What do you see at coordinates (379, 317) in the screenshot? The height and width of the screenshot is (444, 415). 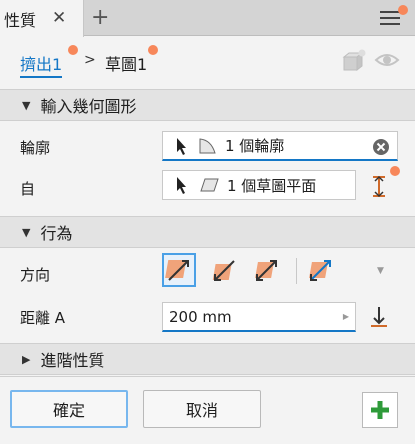 I see `distance-direction-icon` at bounding box center [379, 317].